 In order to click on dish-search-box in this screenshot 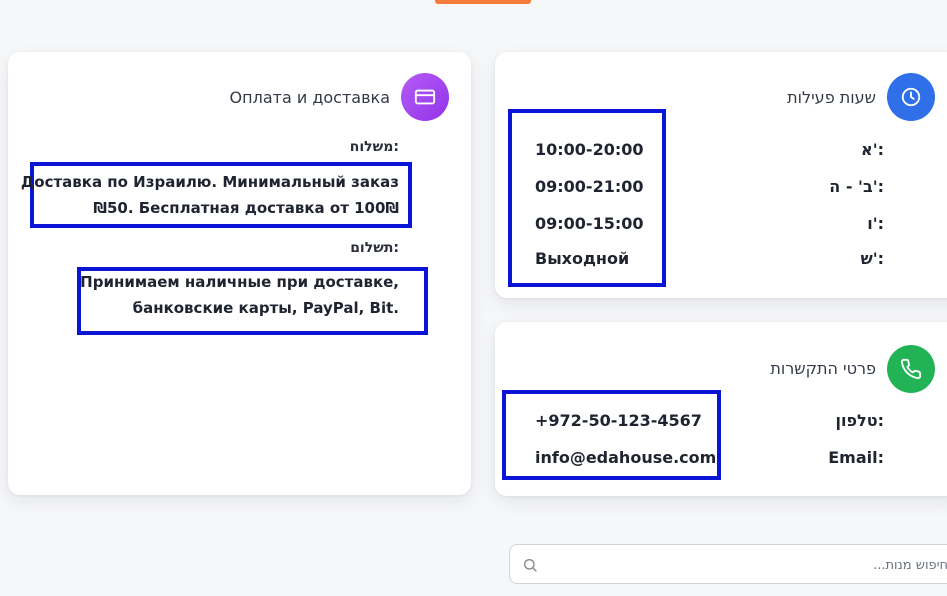, I will do `click(728, 564)`.